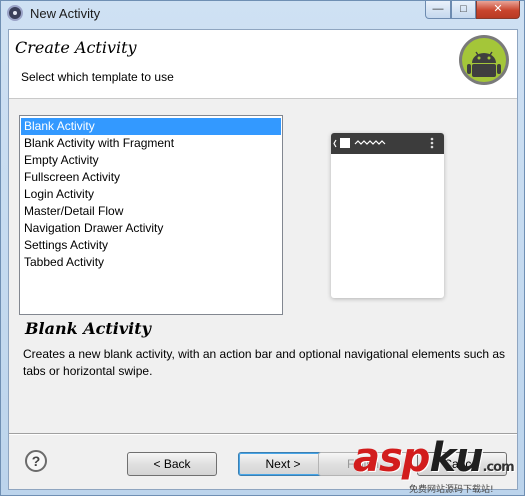  What do you see at coordinates (283, 464) in the screenshot?
I see `next-button: Next >` at bounding box center [283, 464].